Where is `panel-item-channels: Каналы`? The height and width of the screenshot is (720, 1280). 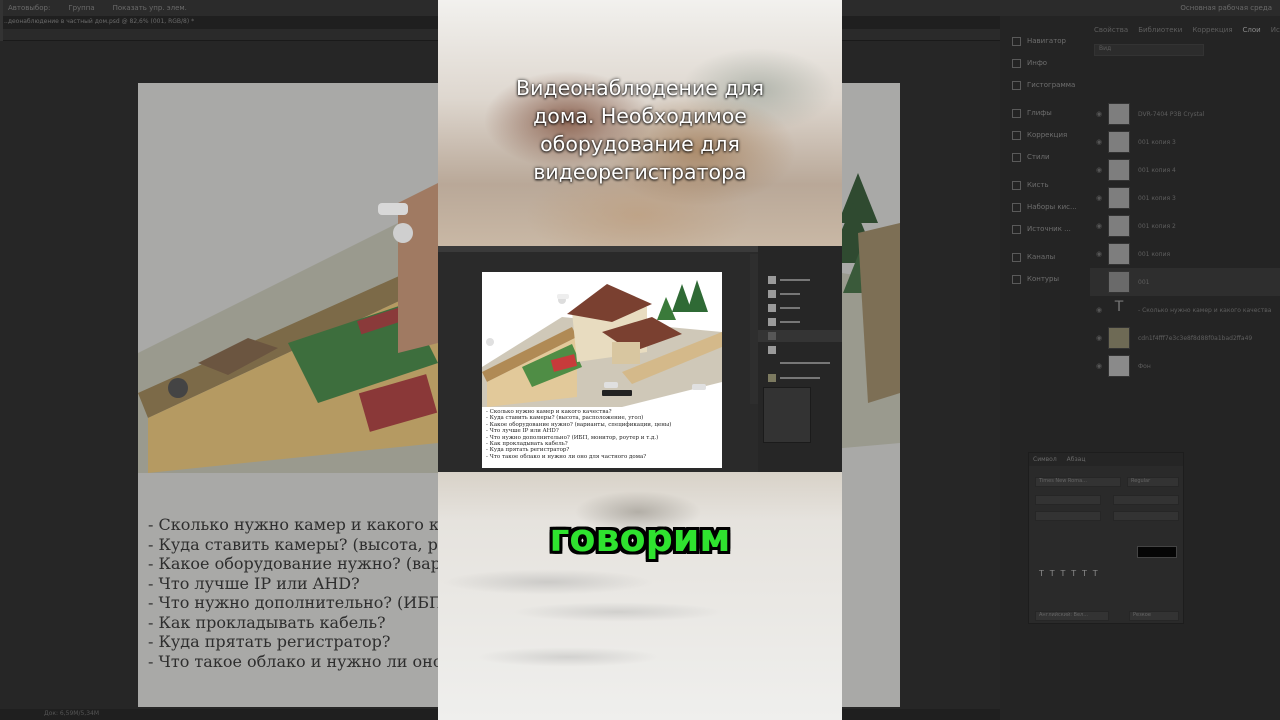 panel-item-channels: Каналы is located at coordinates (1044, 257).